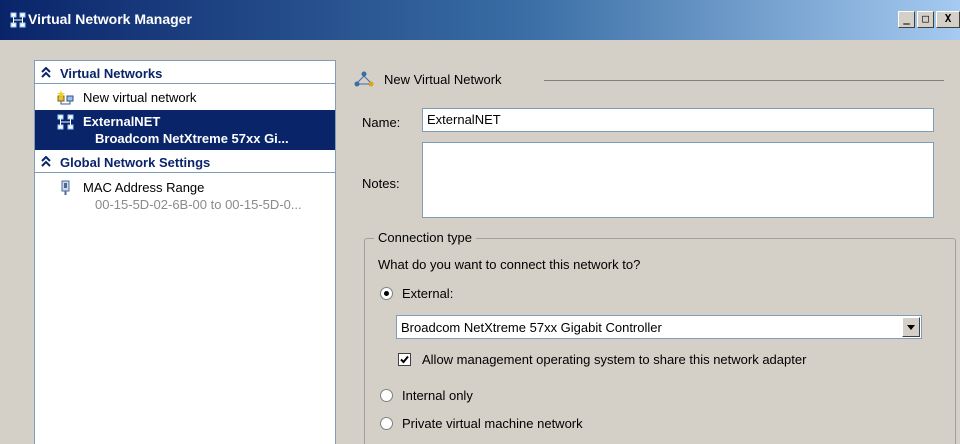 The height and width of the screenshot is (444, 960). I want to click on window-title: Virtual Network Manager, so click(110, 19).